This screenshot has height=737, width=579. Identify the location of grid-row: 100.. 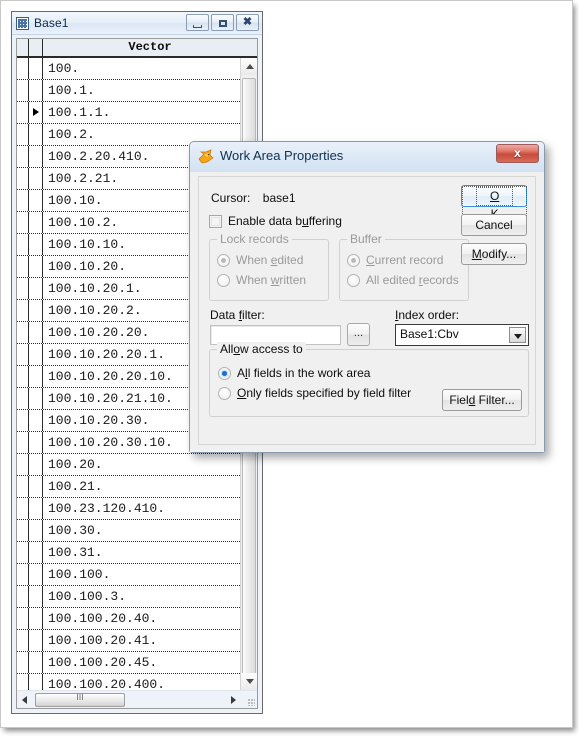
(128, 69).